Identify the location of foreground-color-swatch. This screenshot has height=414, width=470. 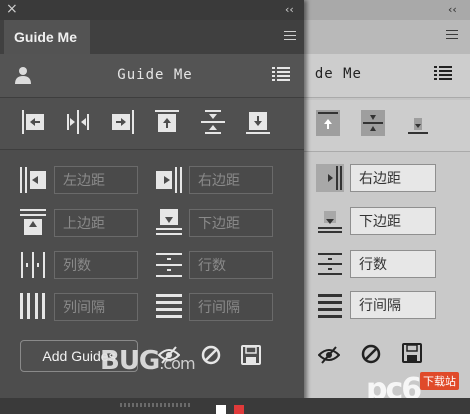
(221, 409).